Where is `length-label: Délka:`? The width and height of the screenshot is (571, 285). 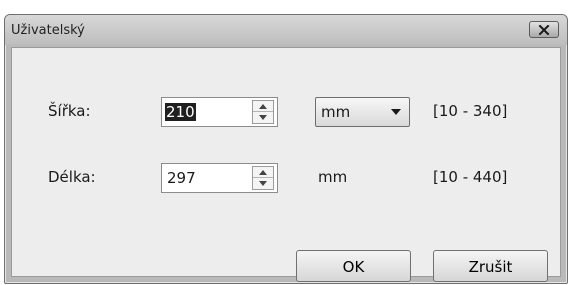 length-label: Délka: is located at coordinates (72, 177).